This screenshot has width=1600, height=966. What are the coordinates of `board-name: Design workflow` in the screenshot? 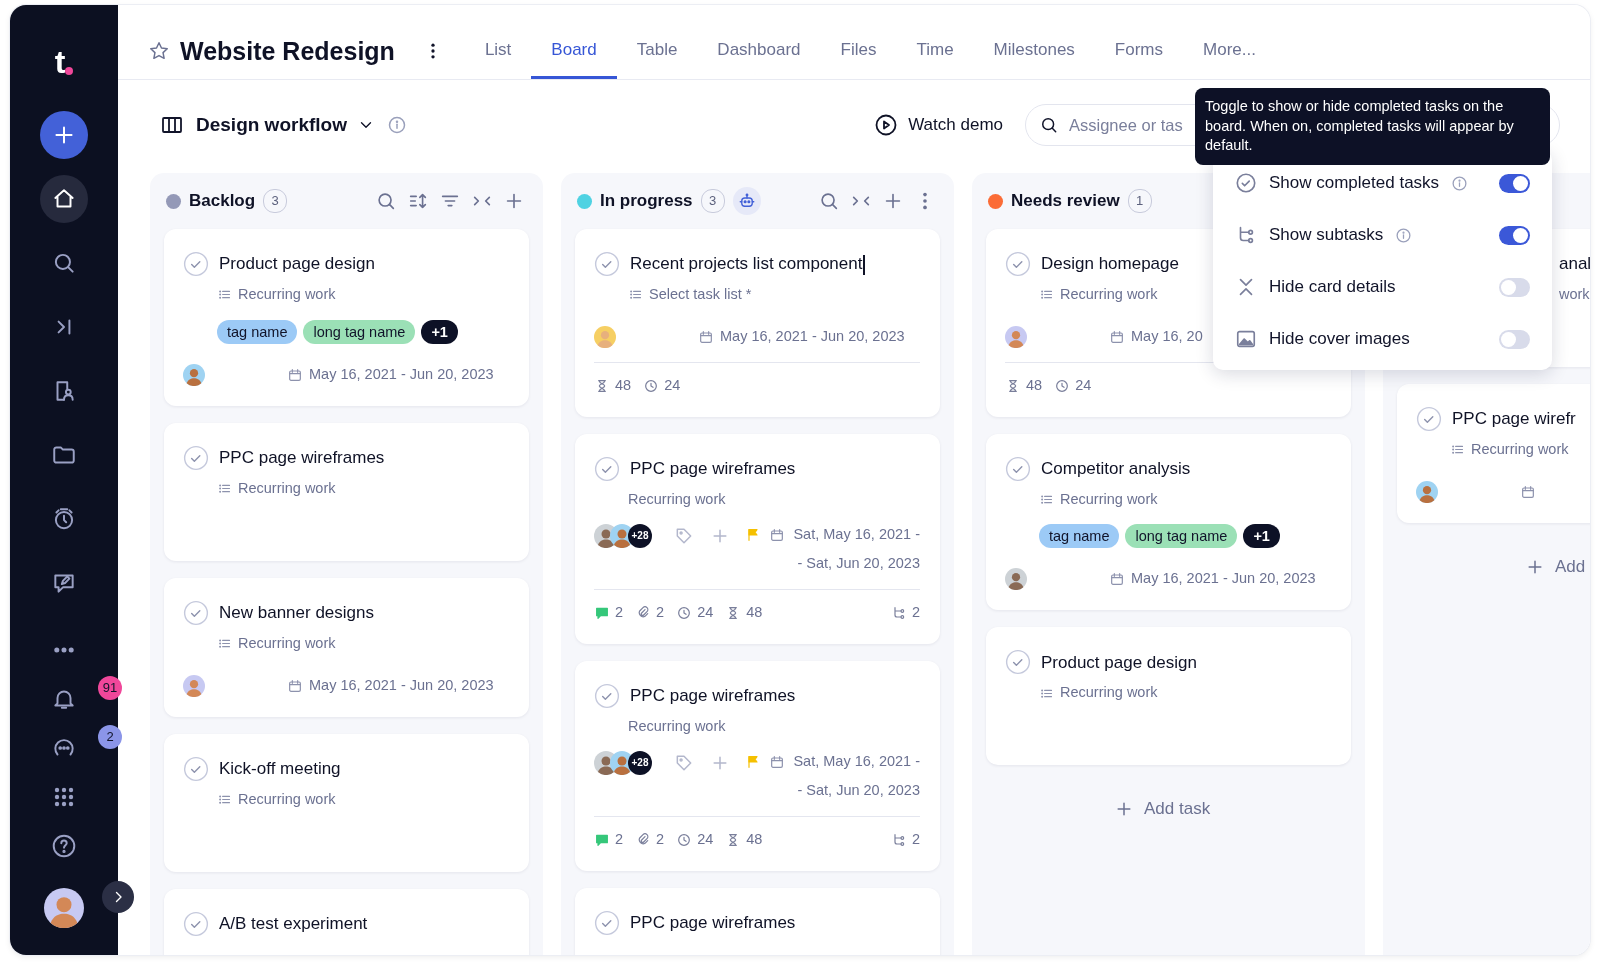 It's located at (271, 125).